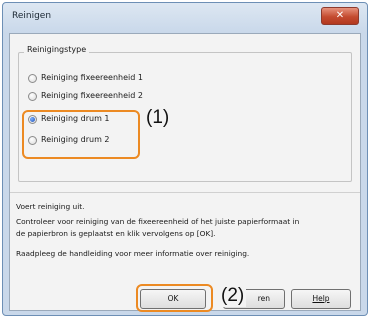 This screenshot has width=372, height=320. I want to click on help-button: Help, so click(321, 299).